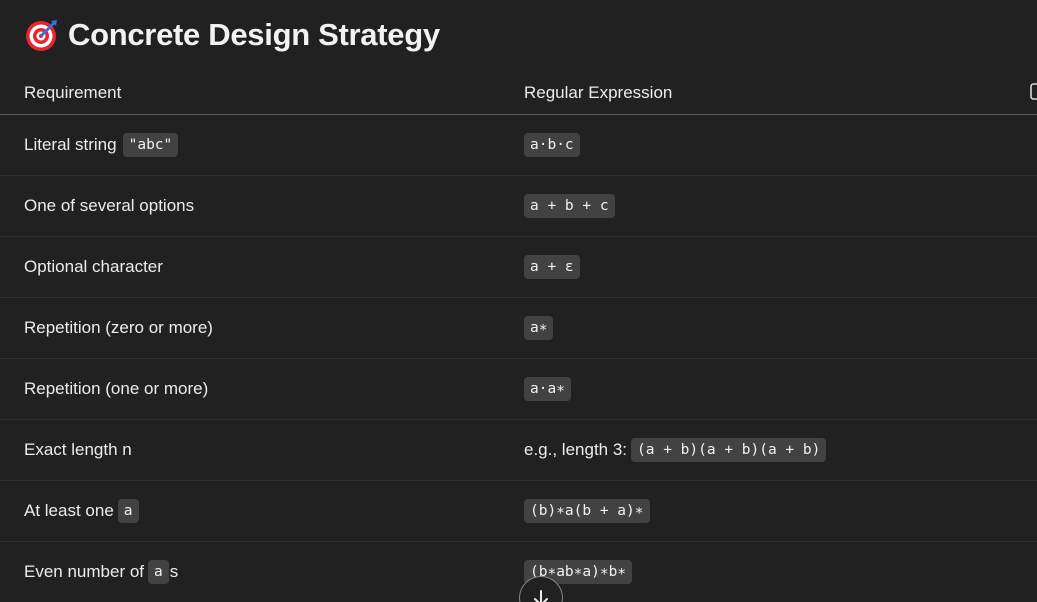 The image size is (1037, 602). I want to click on requirement-cell: One of several options, so click(109, 206).